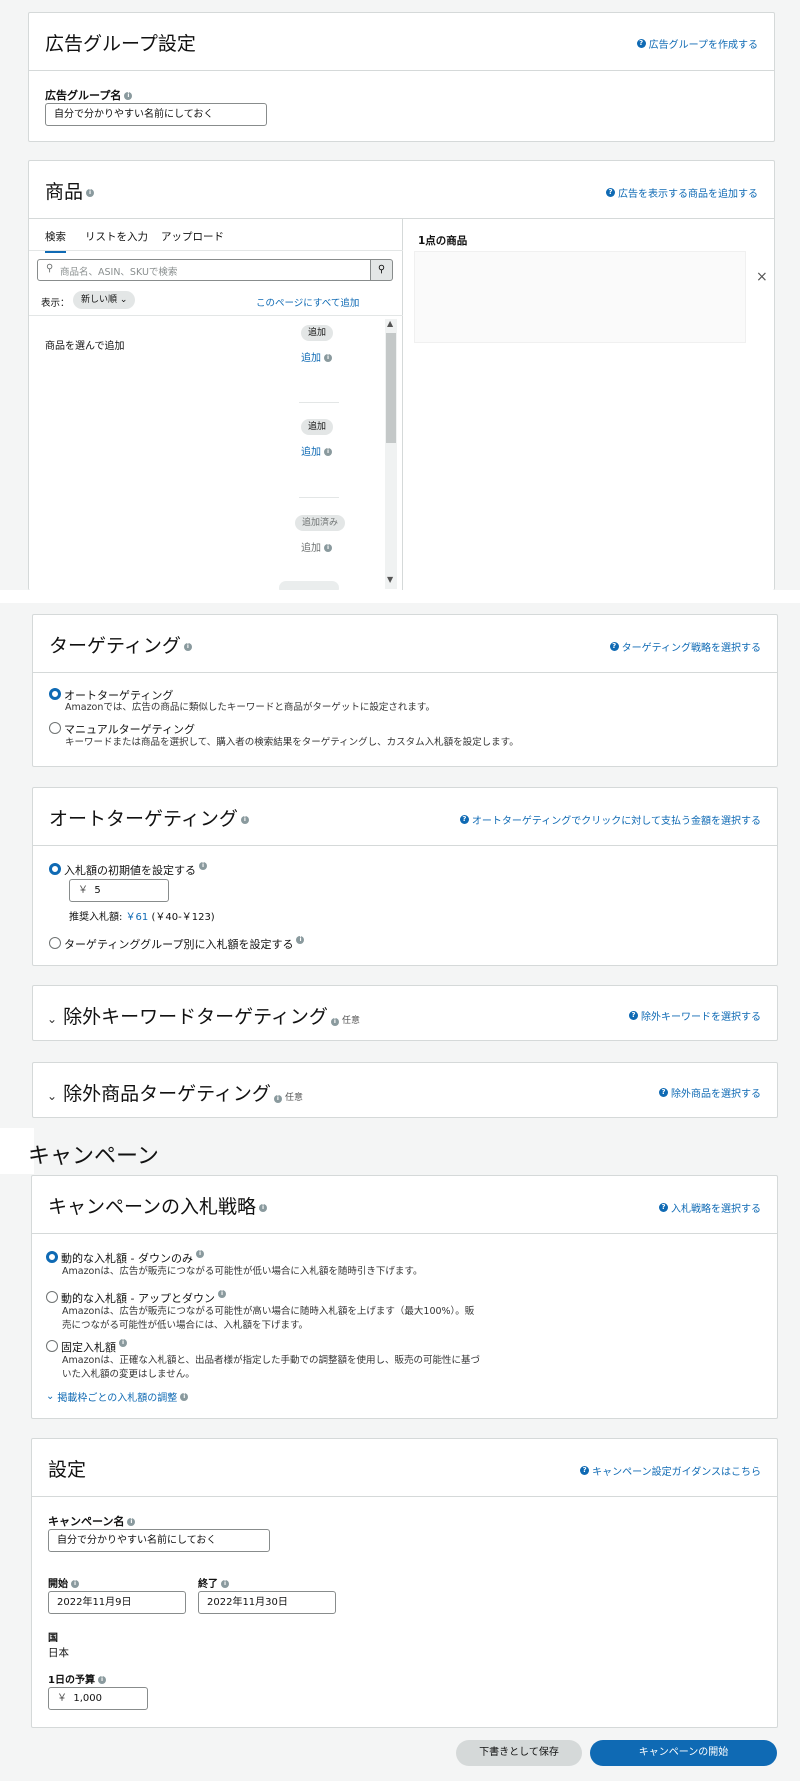  Describe the element at coordinates (695, 1015) in the screenshot. I see `negative-keyword-link: ? 除外キーワードを選択する` at that location.